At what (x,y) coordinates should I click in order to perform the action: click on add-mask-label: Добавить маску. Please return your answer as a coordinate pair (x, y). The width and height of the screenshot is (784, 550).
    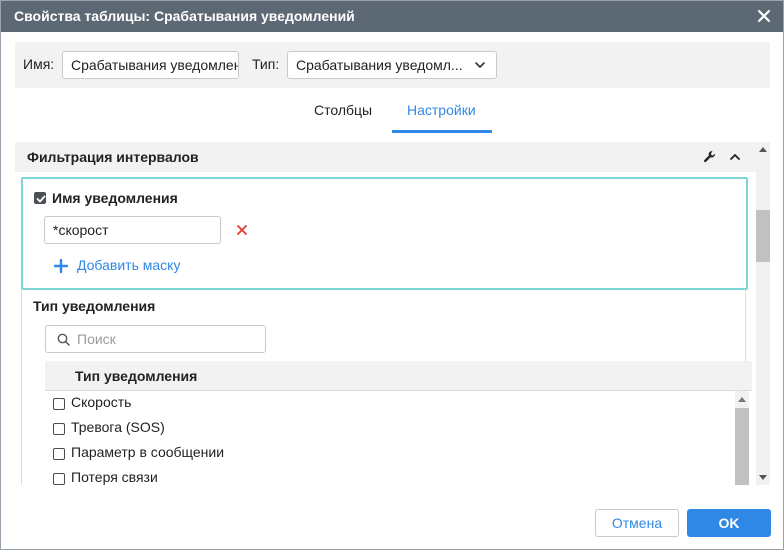
    Looking at the image, I should click on (129, 265).